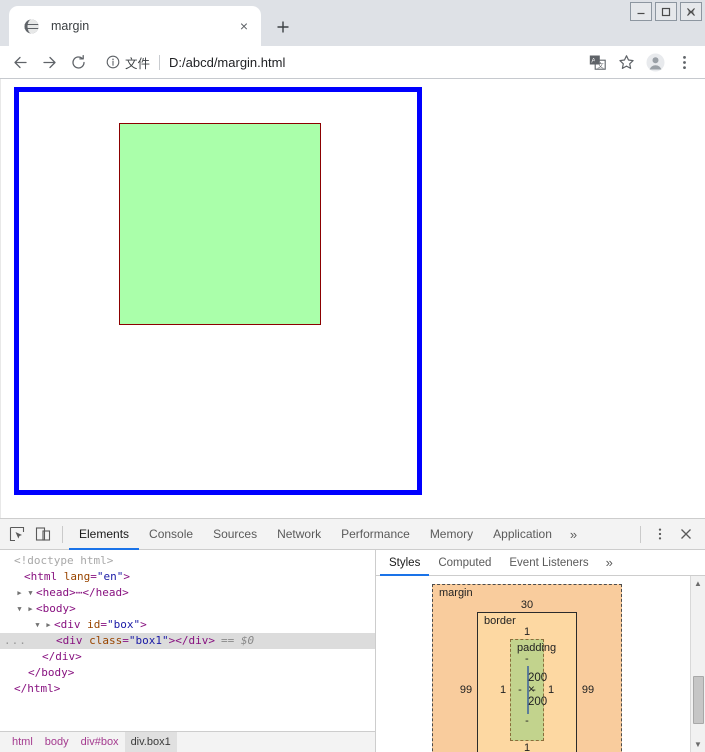 This screenshot has height=752, width=705. Describe the element at coordinates (187, 609) in the screenshot. I see `dom-row: ▼ ▶ <body>` at that location.